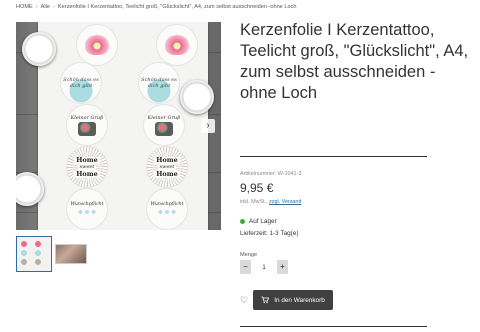 Image resolution: width=480 pixels, height=332 pixels. I want to click on quantity-input, so click(264, 267).